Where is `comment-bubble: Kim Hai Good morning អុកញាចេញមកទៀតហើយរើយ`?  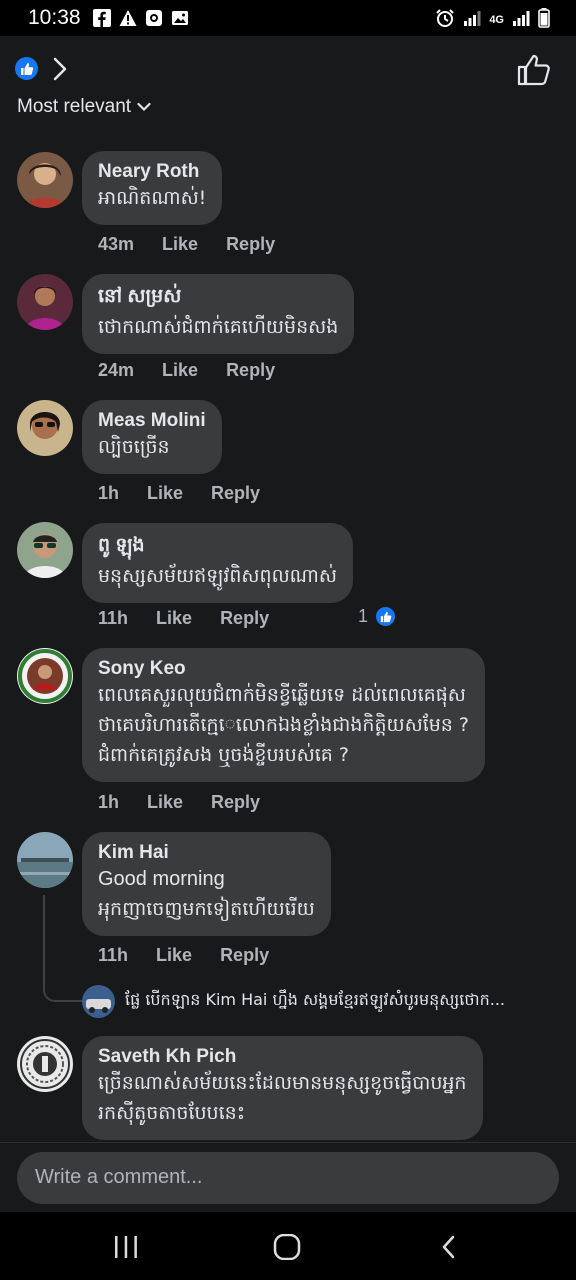
comment-bubble: Kim Hai Good morning អុកញាចេញមកទៀតហើយរើយ is located at coordinates (206, 884).